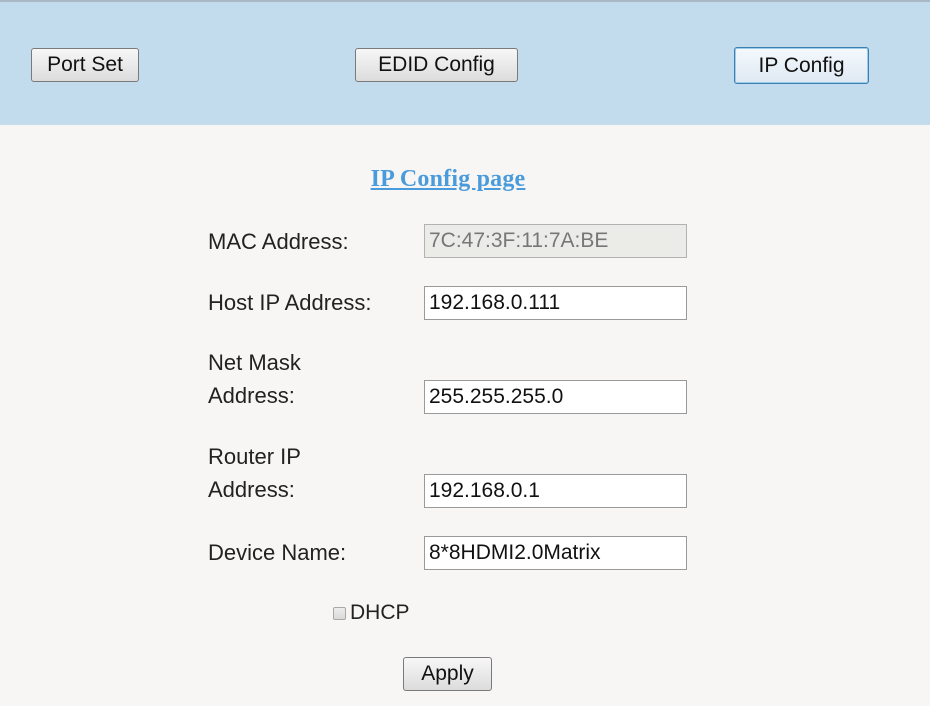  What do you see at coordinates (277, 552) in the screenshot?
I see `device-name-label: Device Name:` at bounding box center [277, 552].